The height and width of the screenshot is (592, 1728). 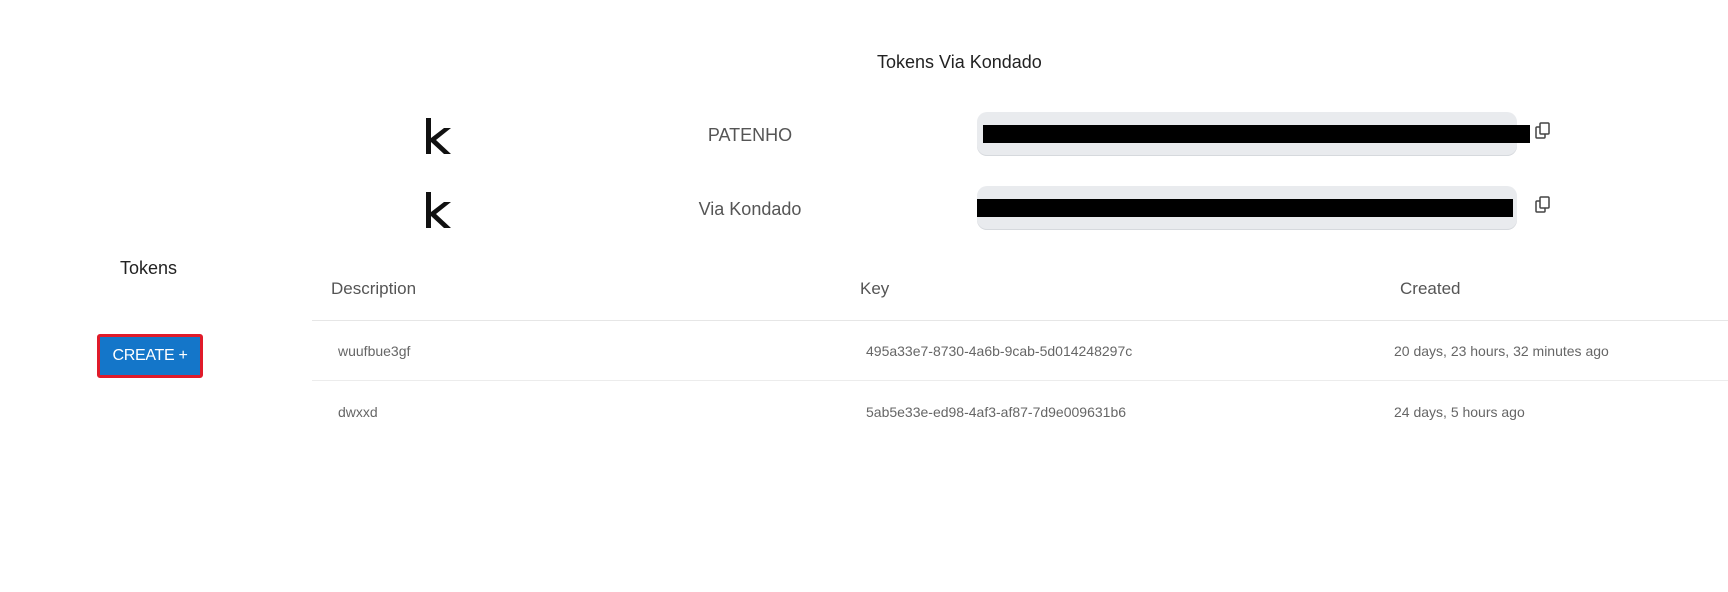 What do you see at coordinates (374, 288) in the screenshot?
I see `column-header-description: Description` at bounding box center [374, 288].